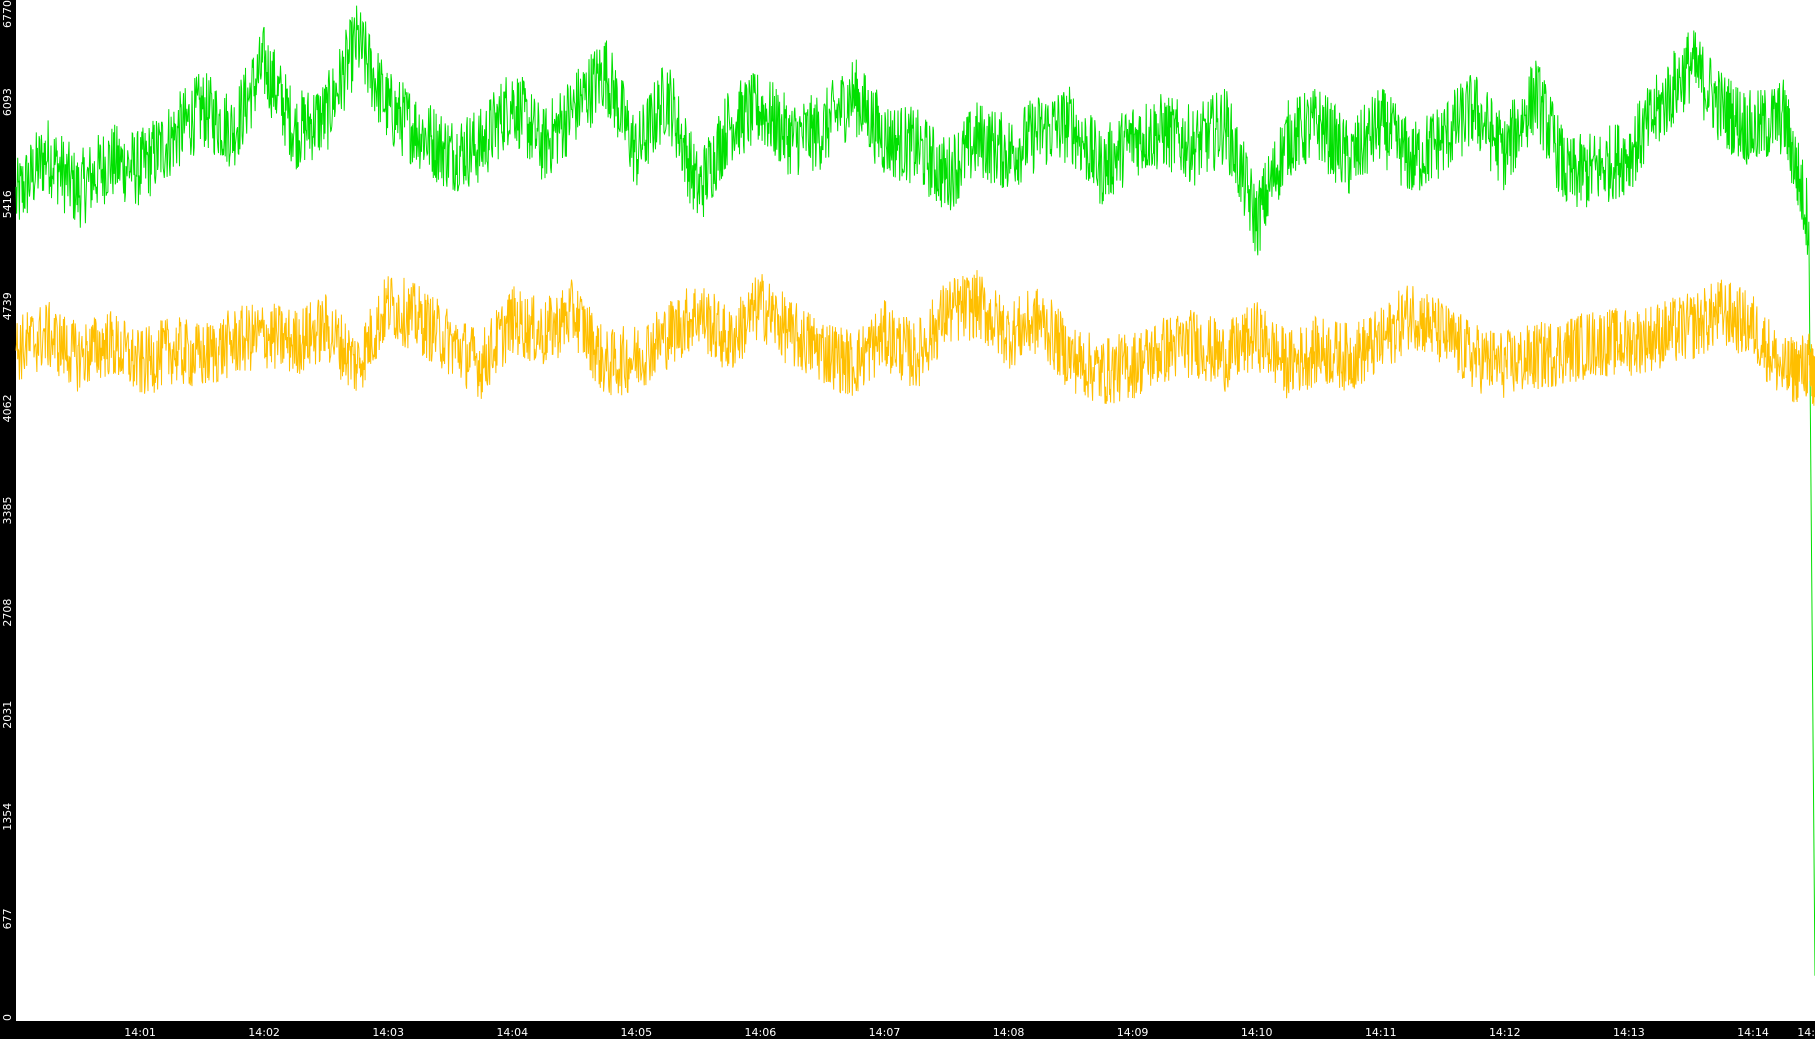  Describe the element at coordinates (761, 1032) in the screenshot. I see `x-tick-label: 14:06` at that location.